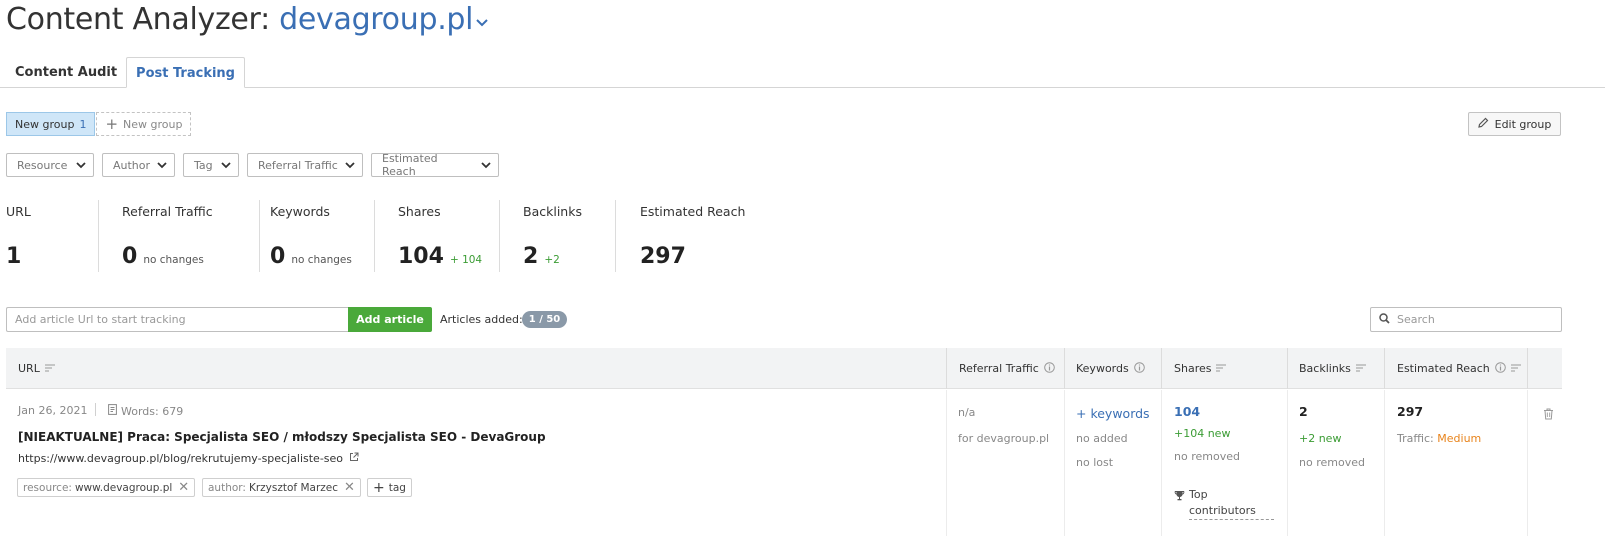 This screenshot has height=536, width=1605. I want to click on page-title: Content Analyzer: devagroup.pl, so click(247, 19).